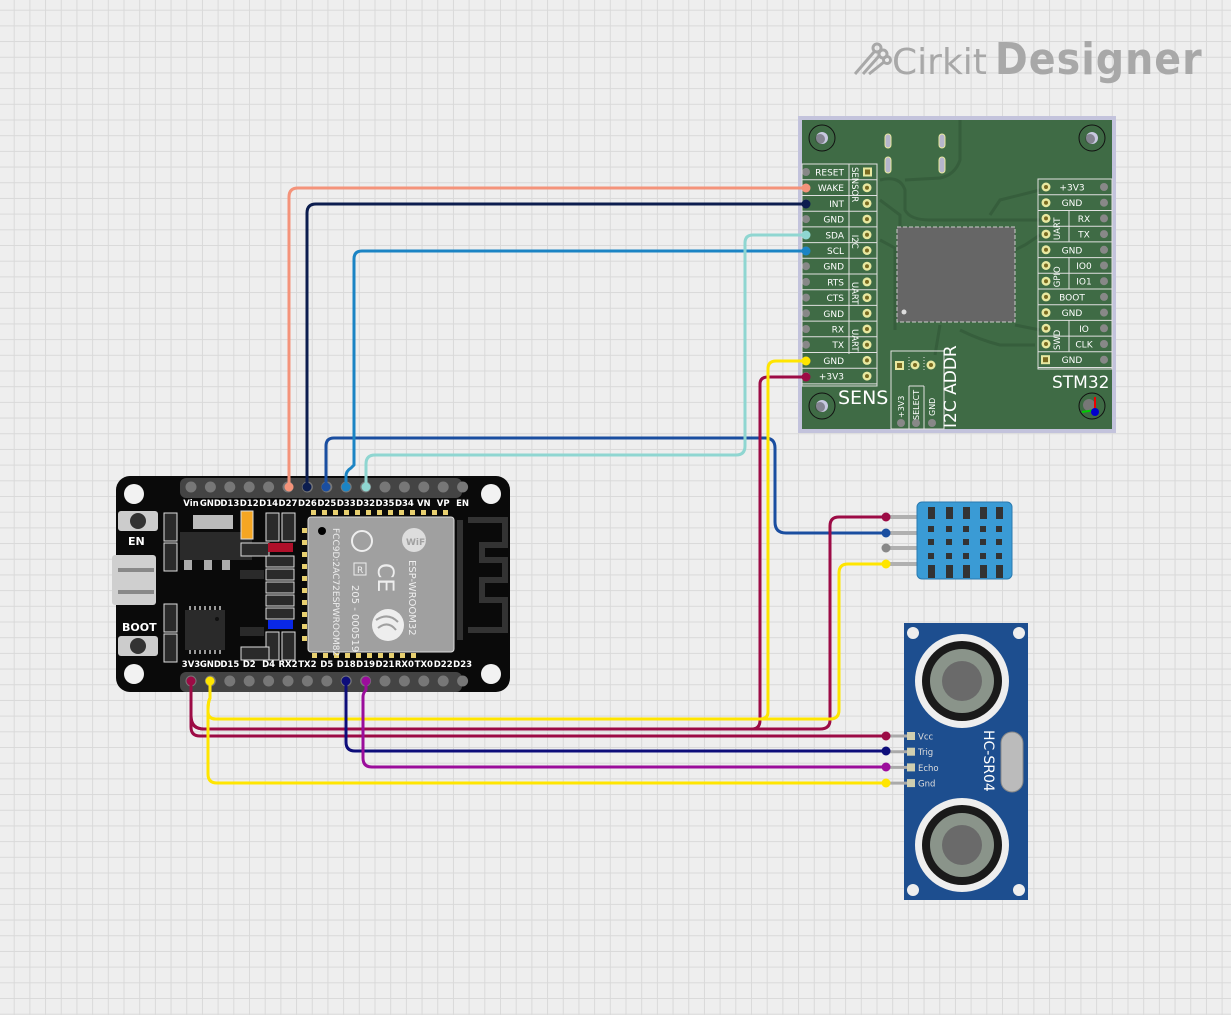 Image resolution: width=1231 pixels, height=1015 pixels. What do you see at coordinates (1084, 330) in the screenshot?
I see `sensor-pin-label: IO` at bounding box center [1084, 330].